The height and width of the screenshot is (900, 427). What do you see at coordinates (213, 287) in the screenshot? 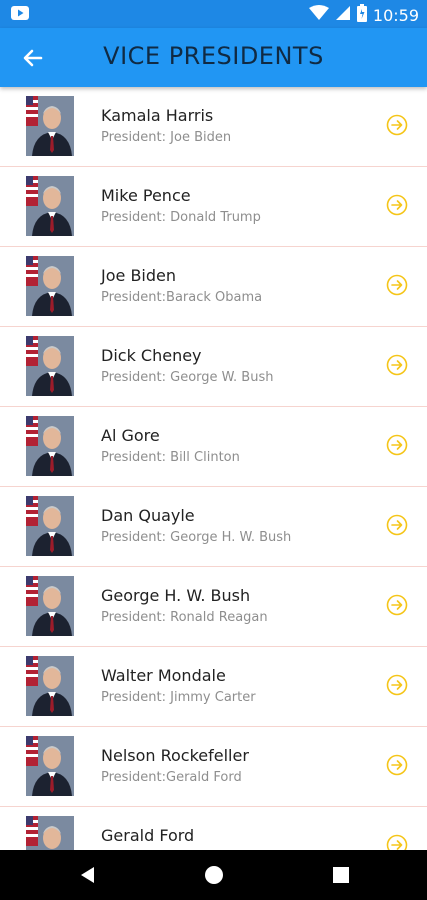
I see `list-item: Joe Biden President:Barack Obama` at bounding box center [213, 287].